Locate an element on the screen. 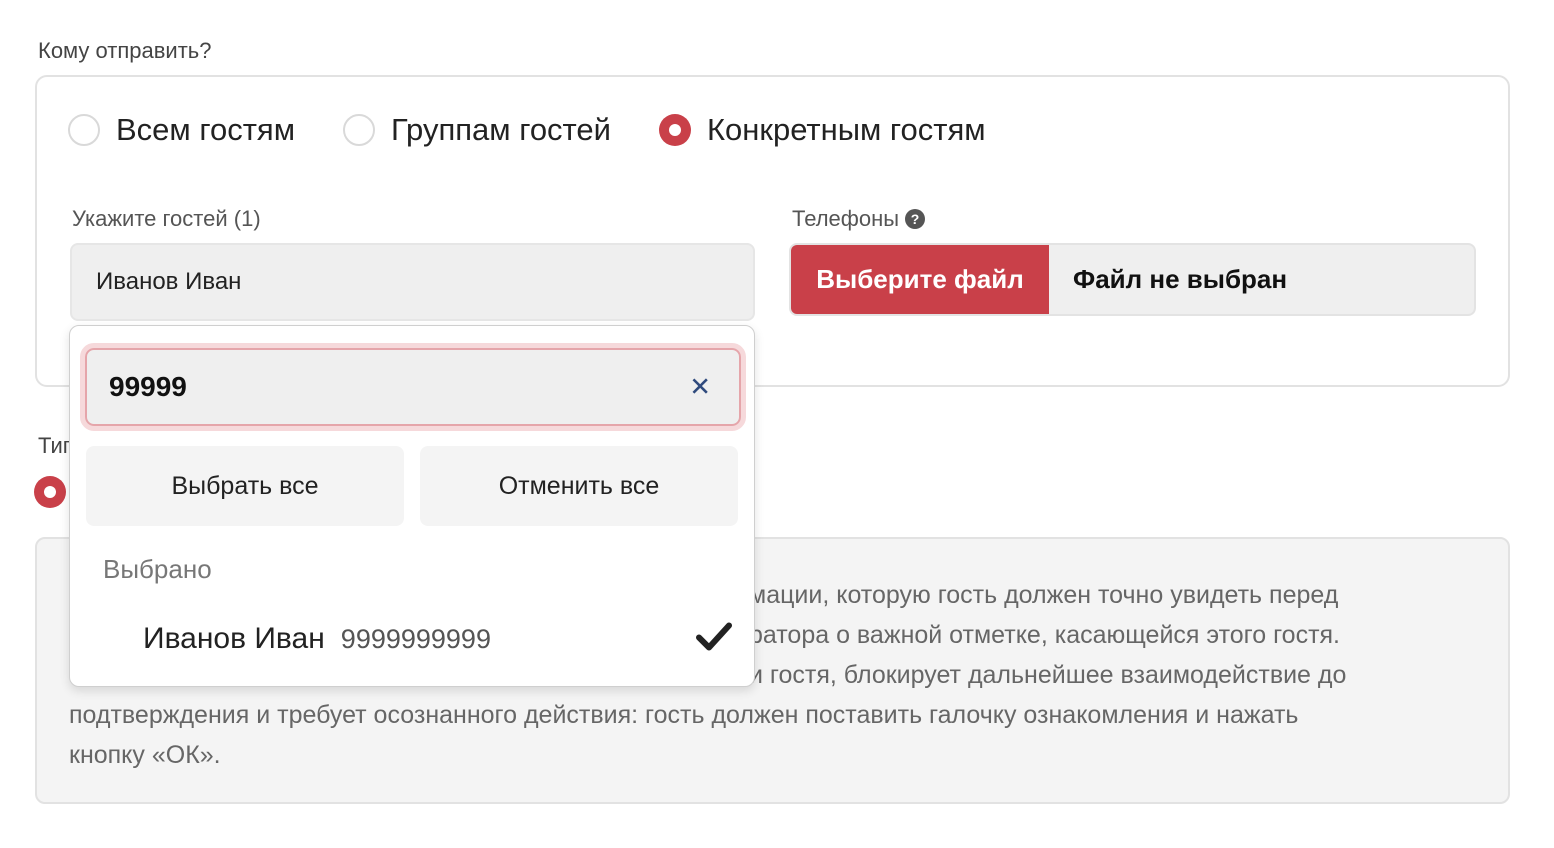 The width and height of the screenshot is (1554, 848). phones-file-input: Выберите файл Файл не выбран is located at coordinates (1132, 279).